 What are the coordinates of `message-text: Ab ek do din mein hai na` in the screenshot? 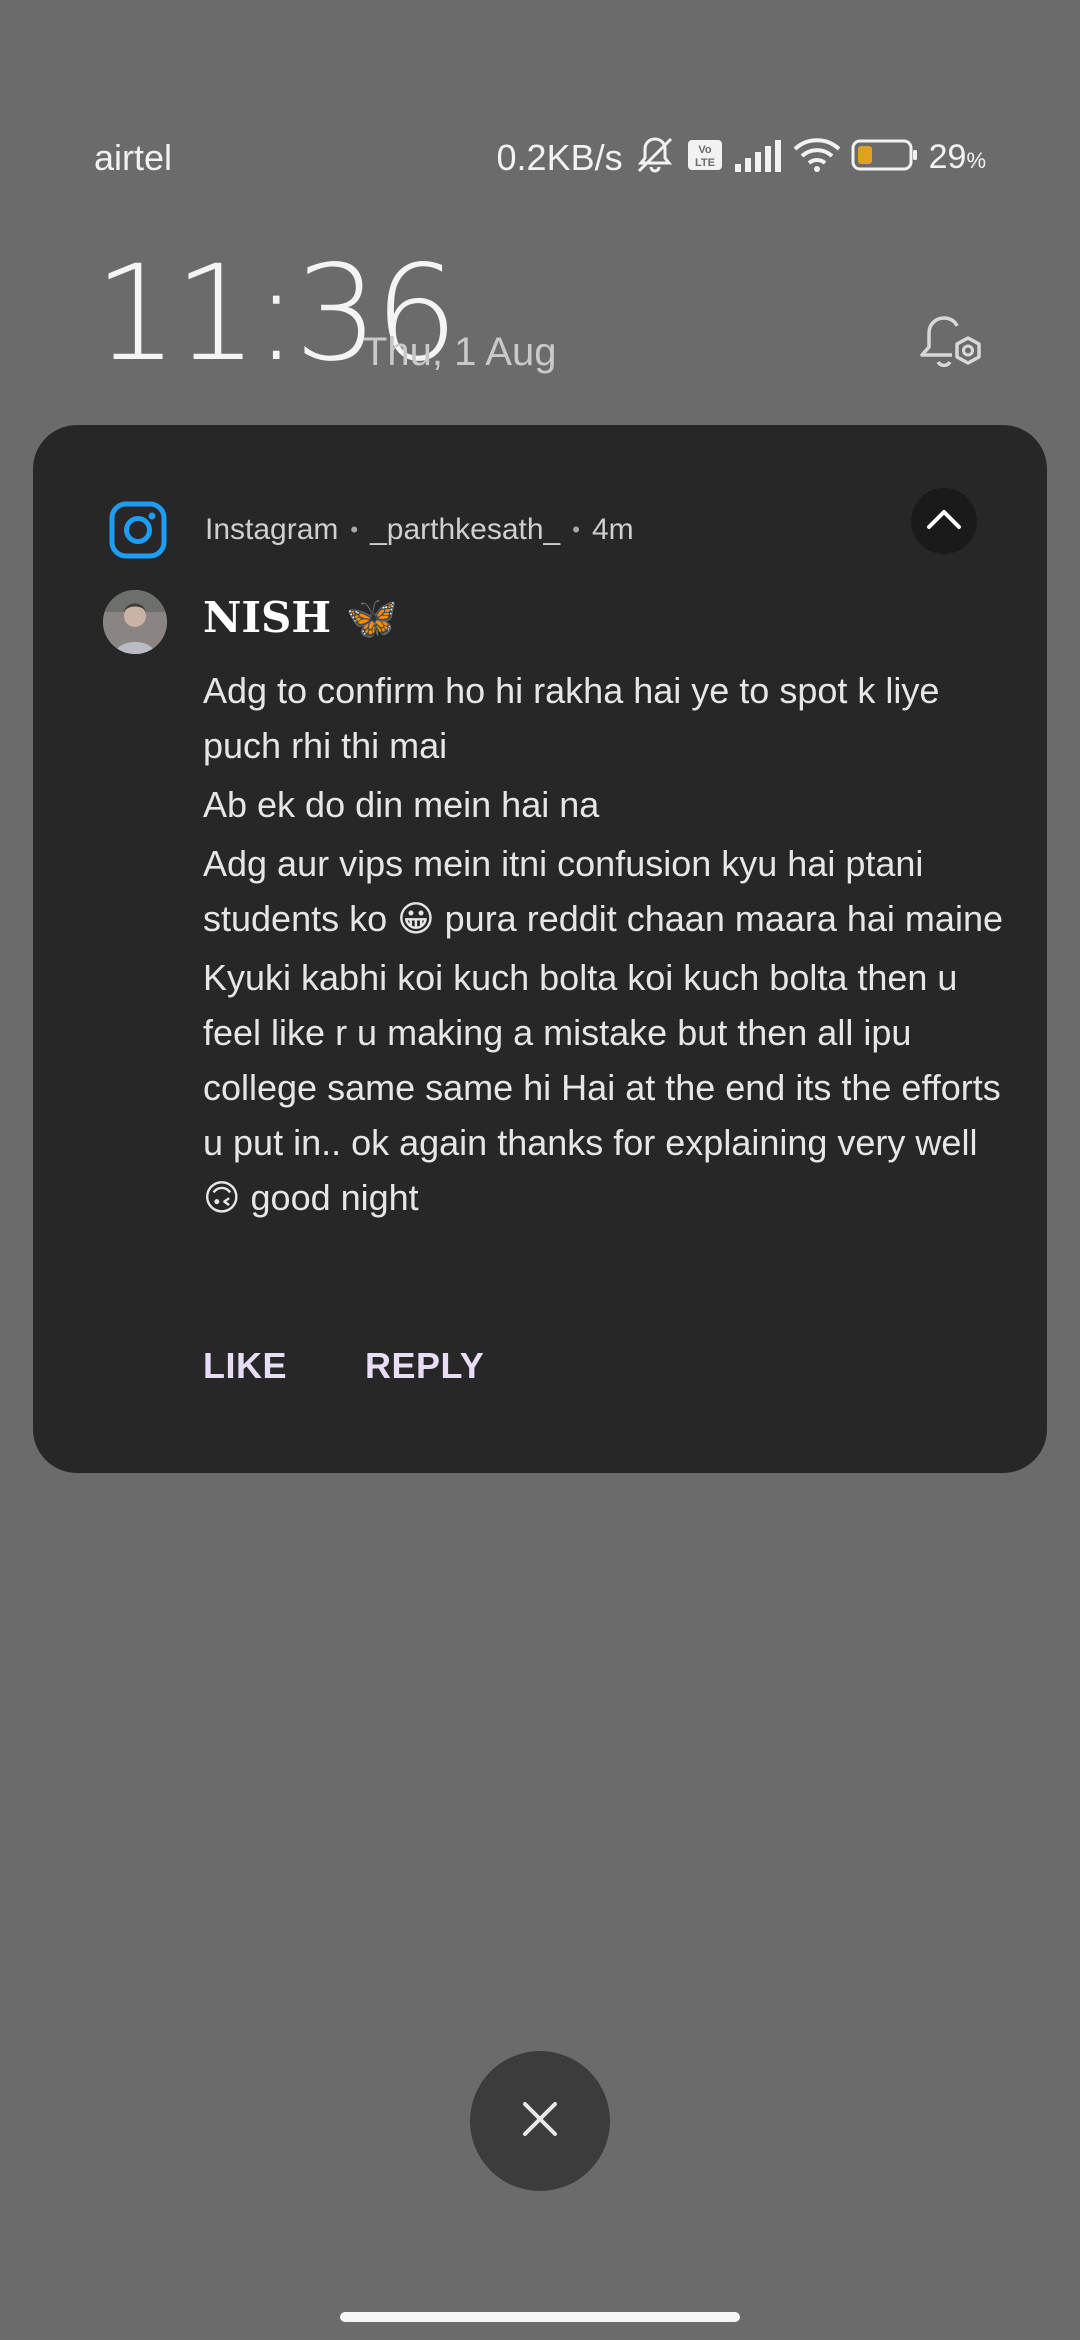 It's located at (401, 804).